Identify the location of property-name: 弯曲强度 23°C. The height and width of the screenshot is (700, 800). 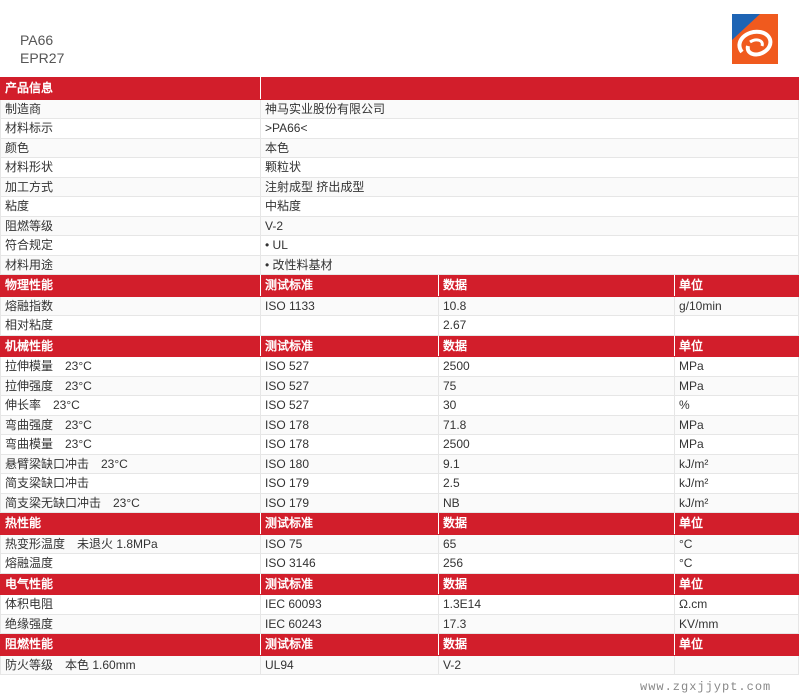
(130, 424).